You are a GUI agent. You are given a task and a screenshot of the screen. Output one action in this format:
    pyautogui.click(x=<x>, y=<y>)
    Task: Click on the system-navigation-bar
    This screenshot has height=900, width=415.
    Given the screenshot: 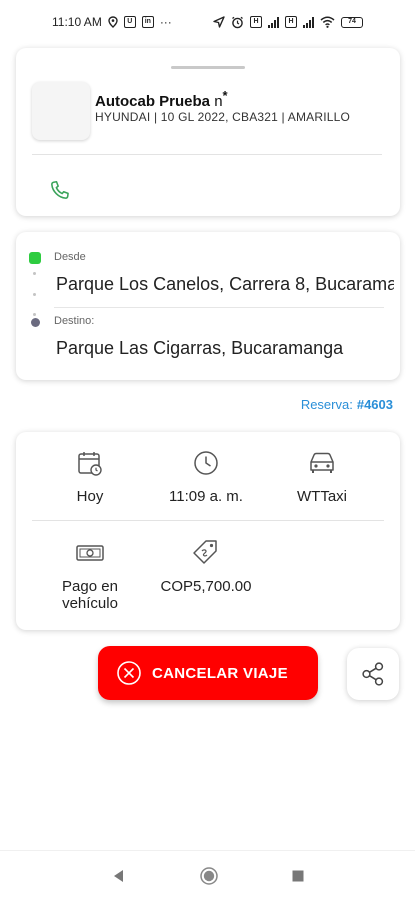 What is the action you would take?
    pyautogui.click(x=207, y=875)
    